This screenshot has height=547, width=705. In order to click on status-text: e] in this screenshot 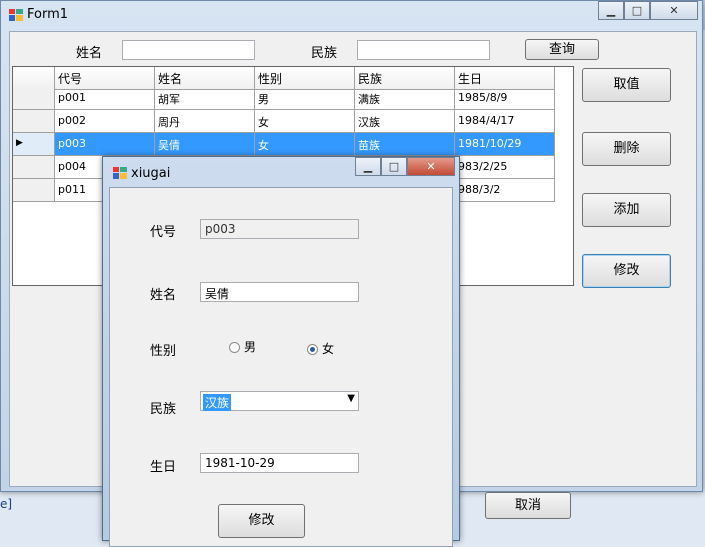, I will do `click(6, 504)`.